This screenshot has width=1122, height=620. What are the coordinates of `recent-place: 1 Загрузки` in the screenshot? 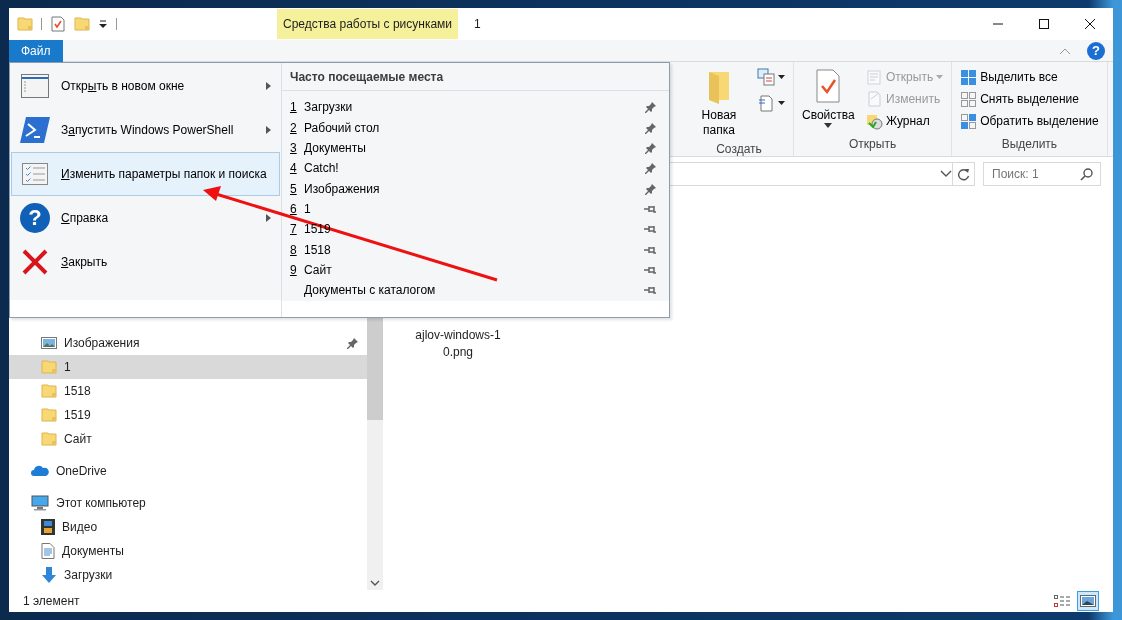 It's located at (475, 107).